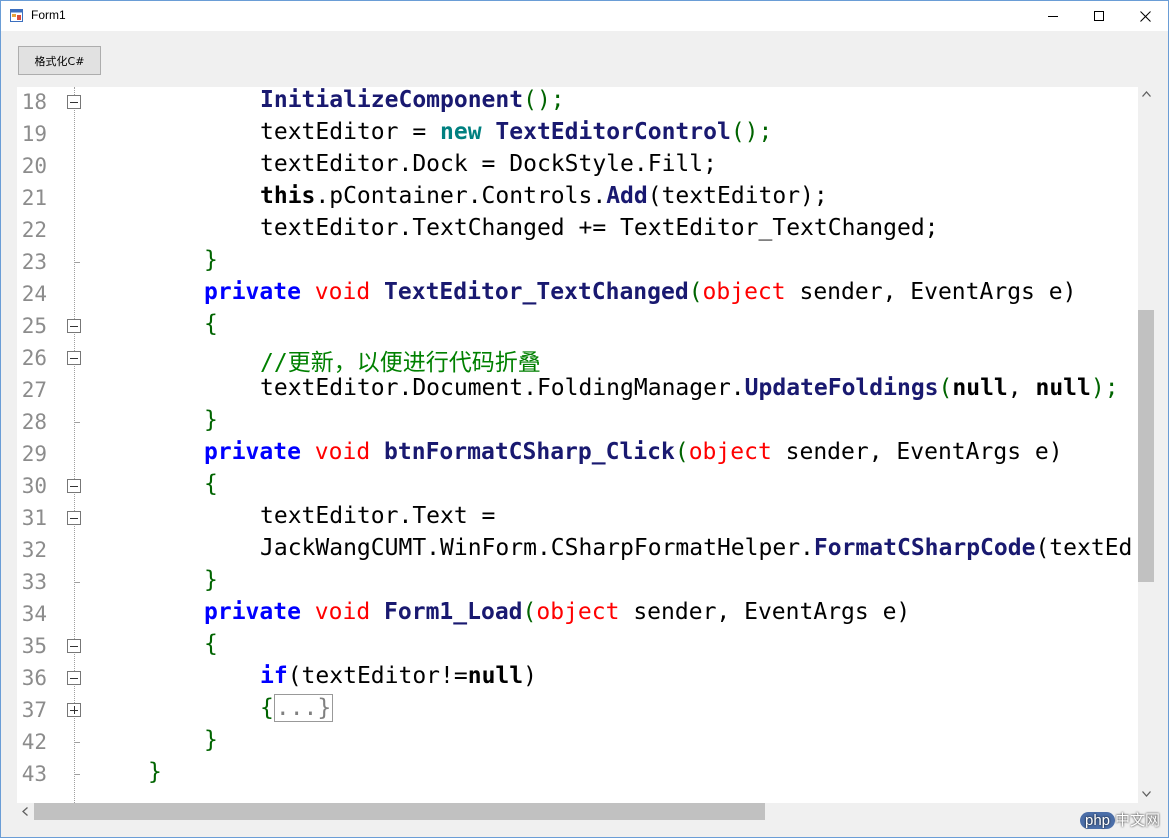 The image size is (1169, 838). Describe the element at coordinates (34, 582) in the screenshot. I see `line-number: 33` at that location.